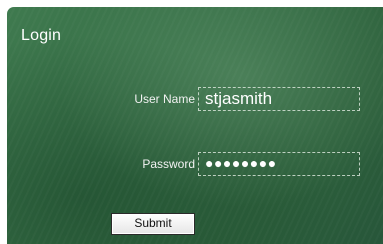  Describe the element at coordinates (279, 164) in the screenshot. I see `password-field: ●●●●●●●●` at that location.